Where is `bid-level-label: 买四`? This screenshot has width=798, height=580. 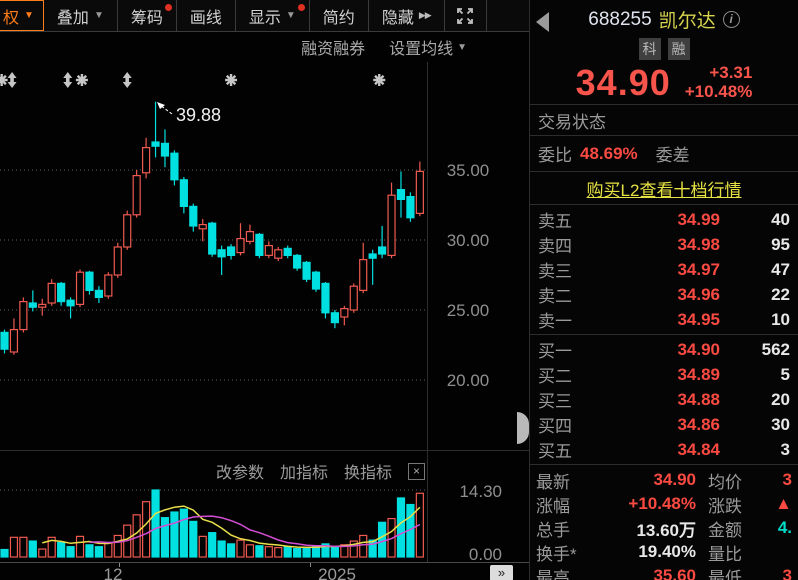 bid-level-label: 买四 is located at coordinates (555, 426).